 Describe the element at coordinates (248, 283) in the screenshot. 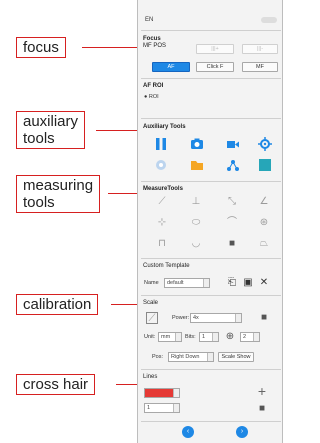

I see `save-icon: ▣` at that location.